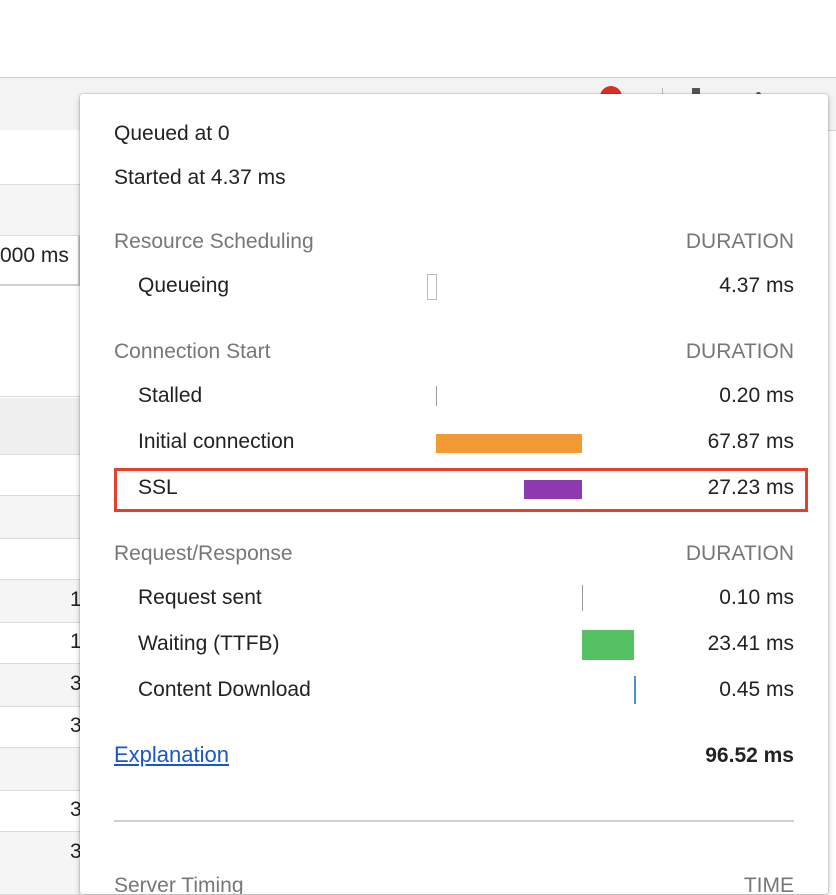 The height and width of the screenshot is (895, 836). What do you see at coordinates (209, 643) in the screenshot?
I see `waiting-ttfb-label: Waiting (TTFB)` at bounding box center [209, 643].